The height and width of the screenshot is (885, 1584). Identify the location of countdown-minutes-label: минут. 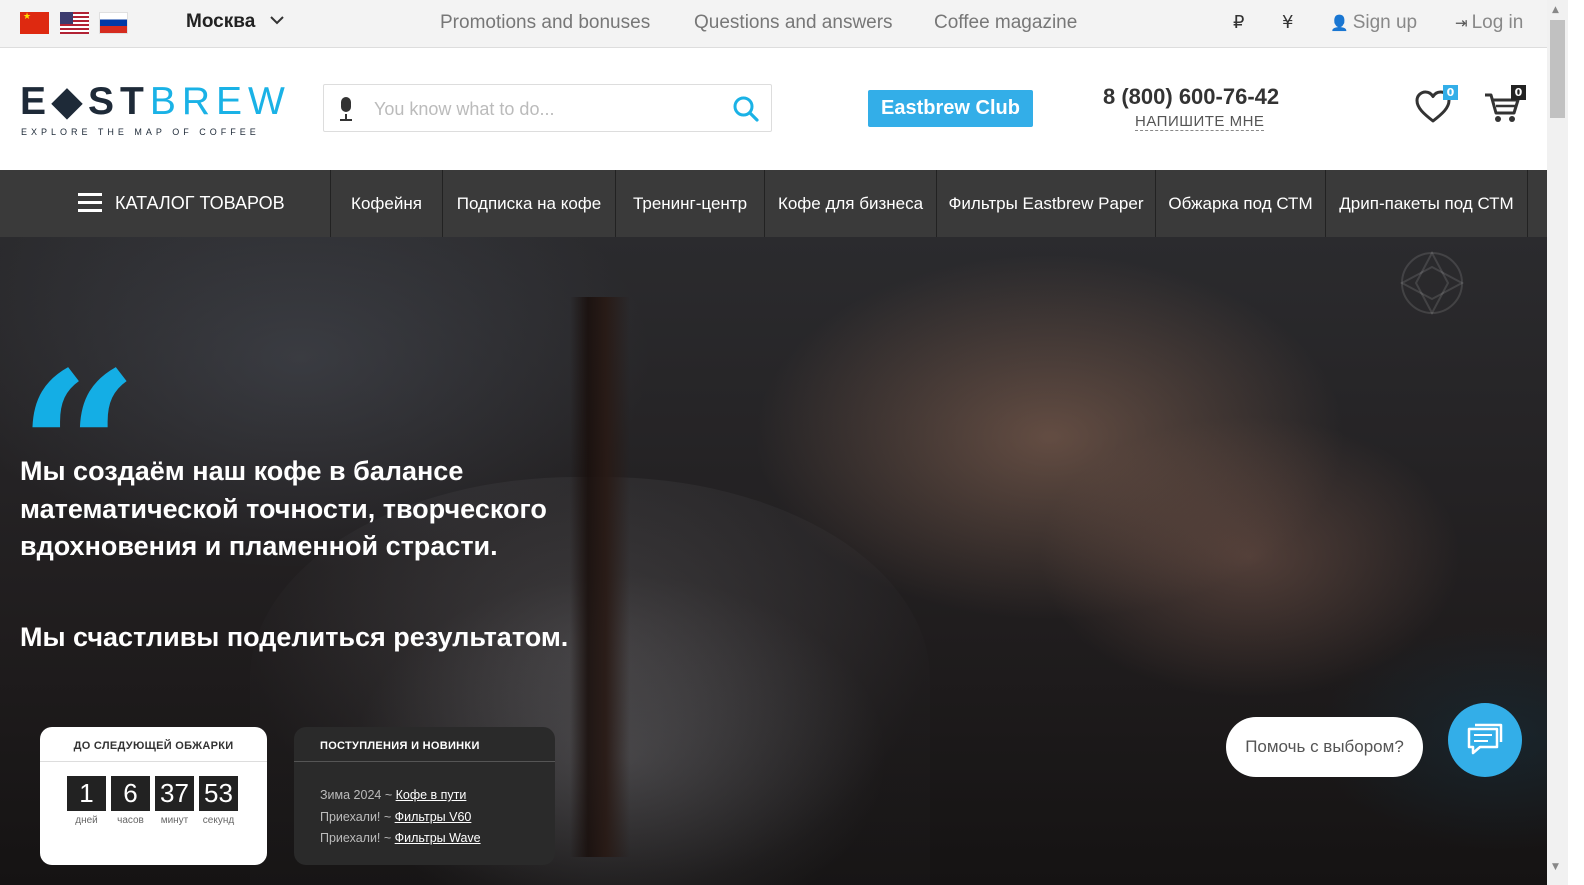
(174, 820).